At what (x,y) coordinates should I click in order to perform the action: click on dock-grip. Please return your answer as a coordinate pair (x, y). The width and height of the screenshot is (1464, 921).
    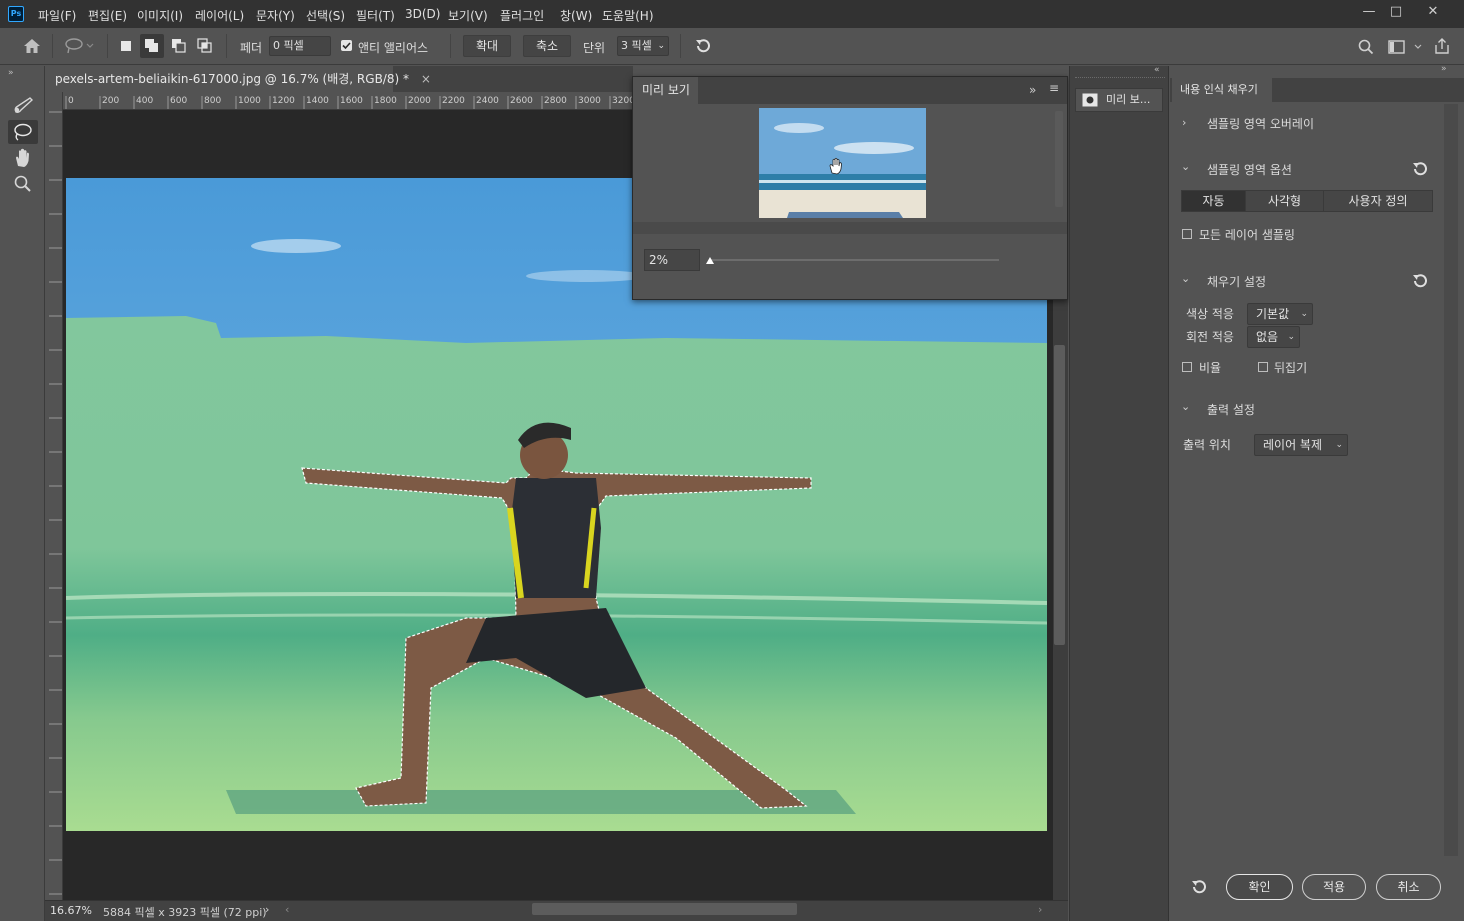
    Looking at the image, I should click on (1120, 78).